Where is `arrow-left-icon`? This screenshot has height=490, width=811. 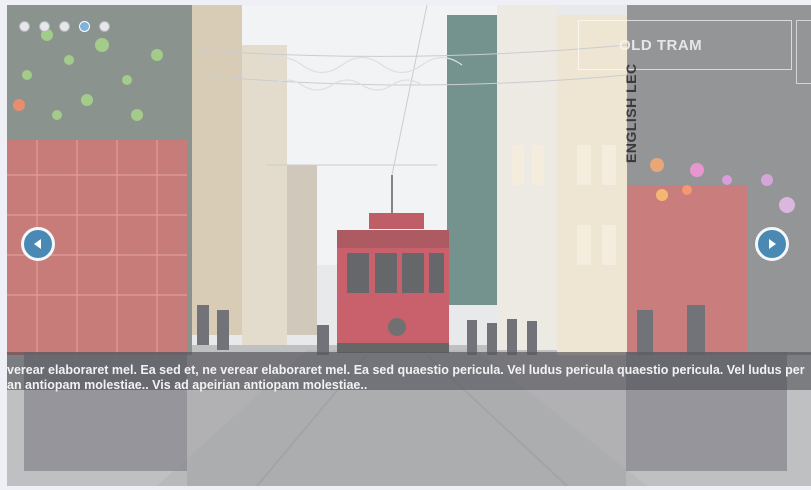
arrow-left-icon is located at coordinates (37, 244).